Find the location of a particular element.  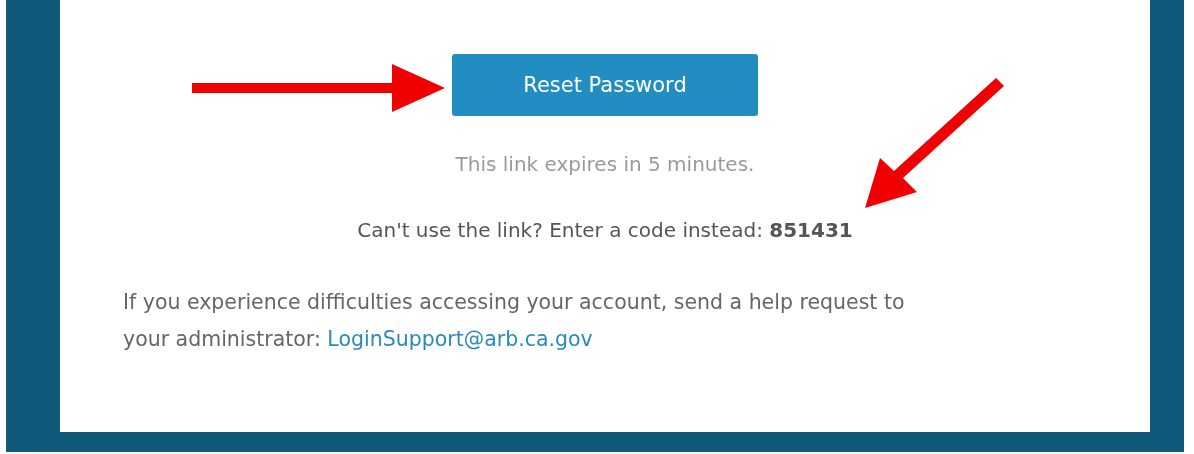

expiry-note: This link expires in 5 minutes. is located at coordinates (605, 164).